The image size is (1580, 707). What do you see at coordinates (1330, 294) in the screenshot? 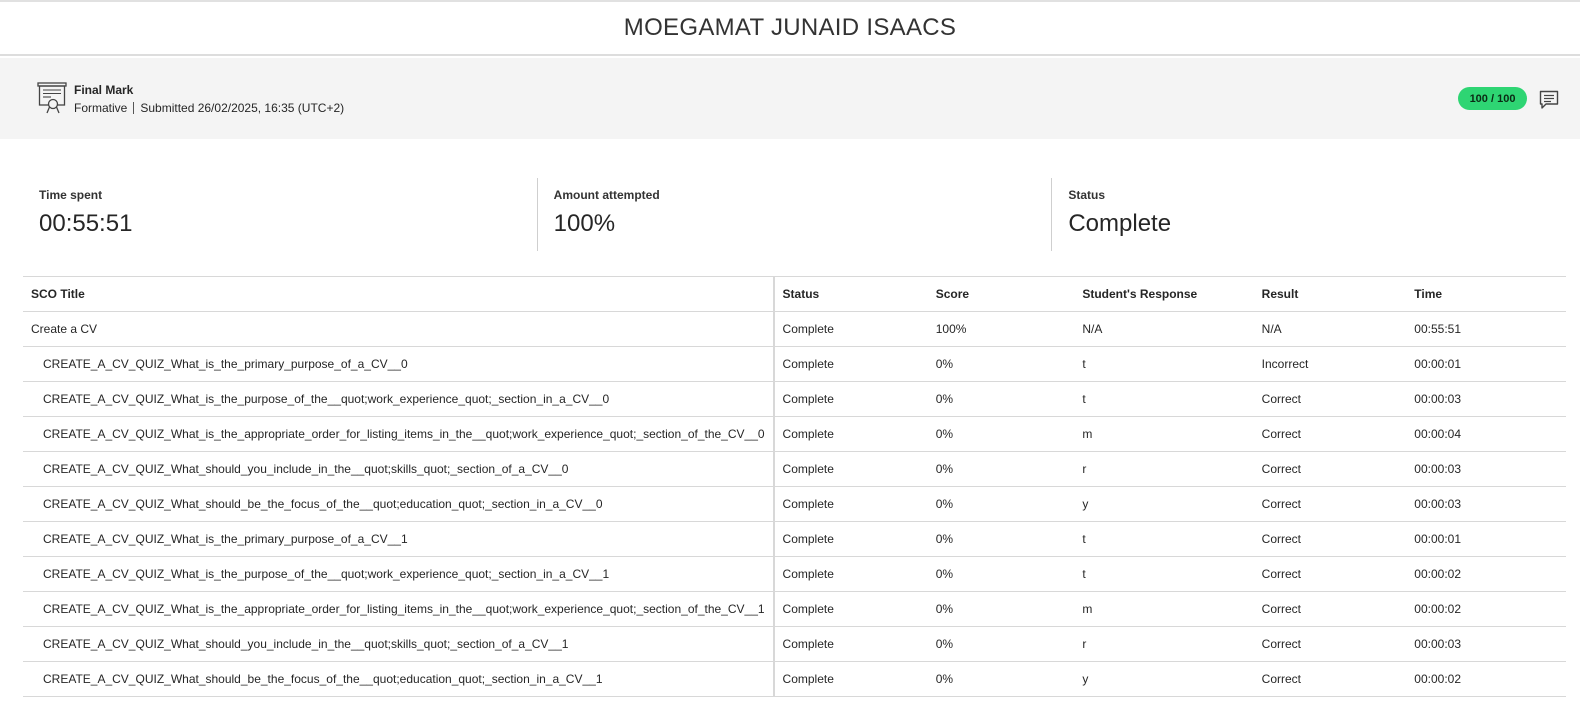
I see `header-result: Result` at bounding box center [1330, 294].